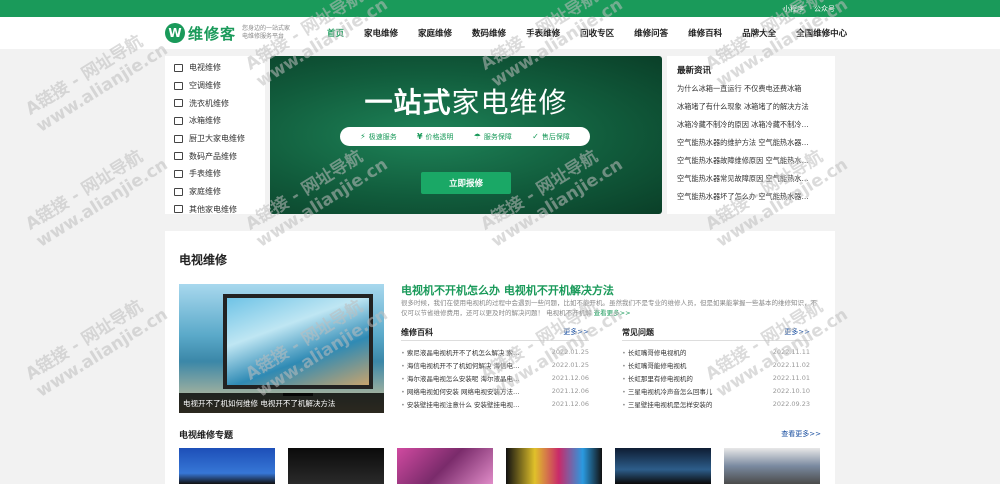  What do you see at coordinates (543, 33) in the screenshot?
I see `nav-watch-repair: 手表维修` at bounding box center [543, 33].